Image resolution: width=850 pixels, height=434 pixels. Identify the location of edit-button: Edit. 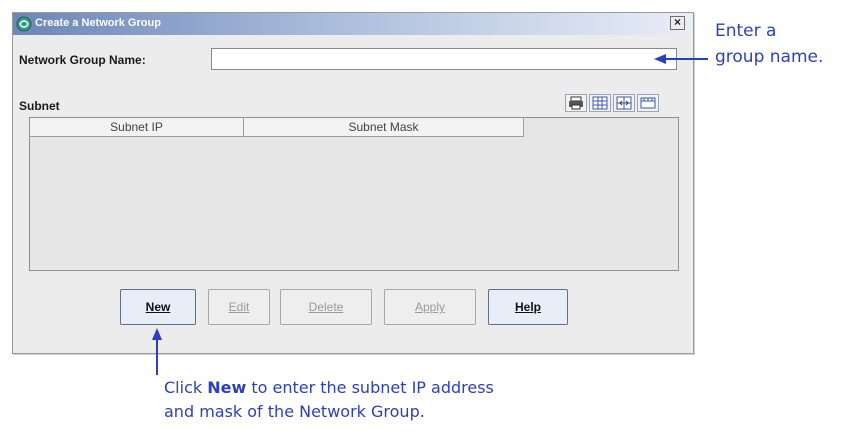
(239, 307).